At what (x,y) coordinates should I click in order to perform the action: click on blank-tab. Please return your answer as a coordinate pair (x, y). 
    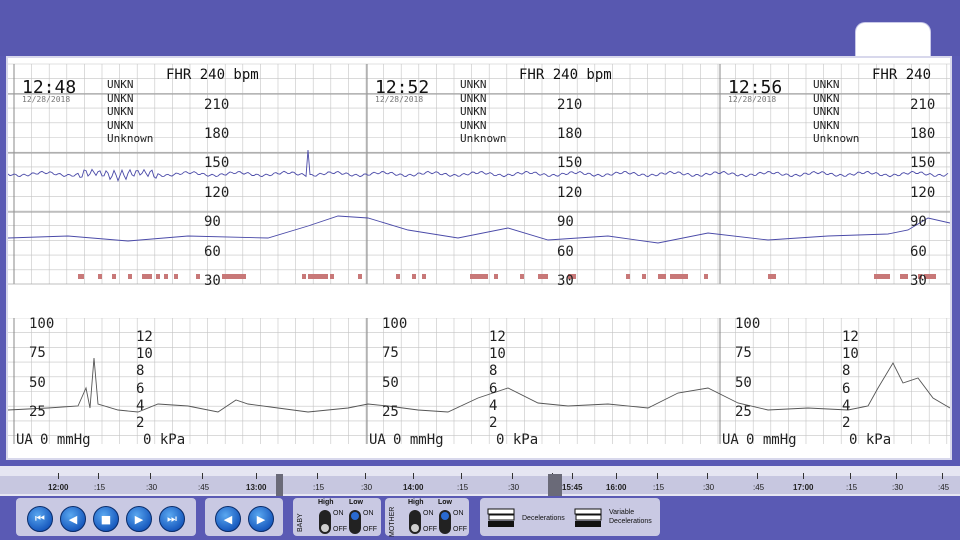
    Looking at the image, I should click on (893, 39).